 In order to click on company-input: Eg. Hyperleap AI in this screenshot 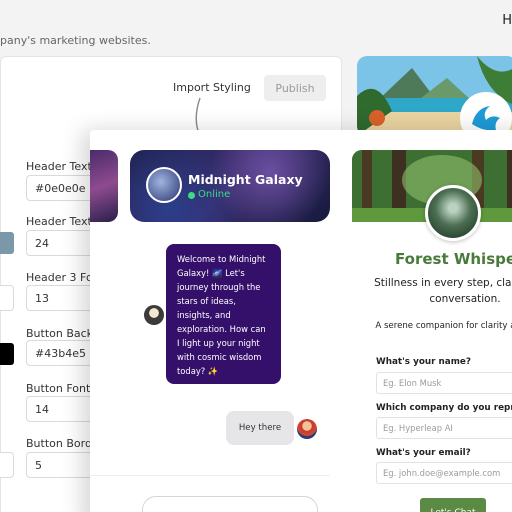, I will do `click(444, 428)`.